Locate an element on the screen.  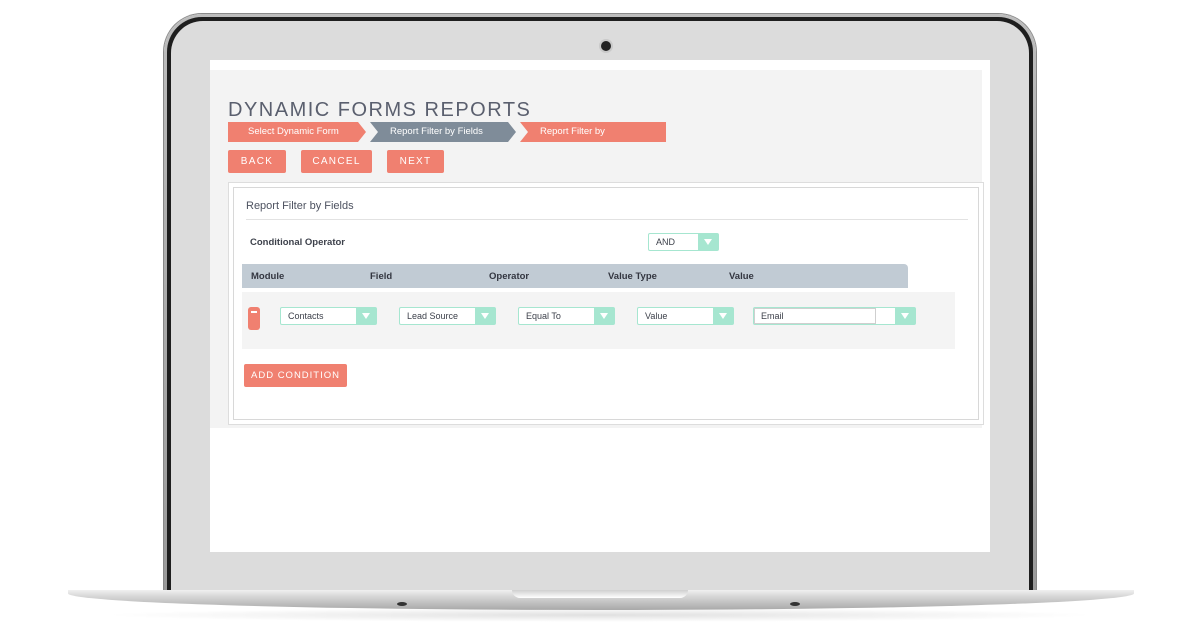
step-select-dynamic-form: Select Dynamic Form is located at coordinates (297, 132).